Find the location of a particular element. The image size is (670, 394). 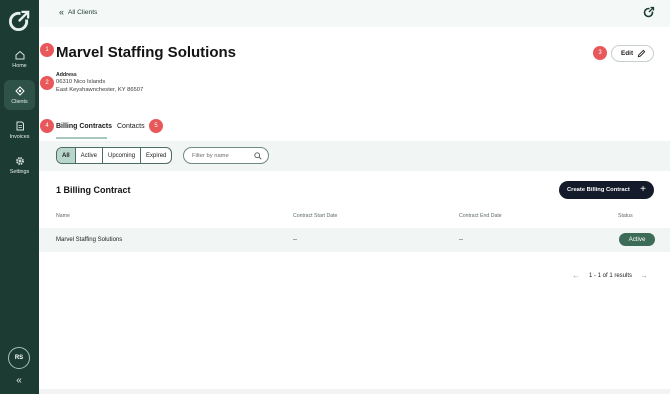

sidebar-item-clients: Clients is located at coordinates (19, 95).